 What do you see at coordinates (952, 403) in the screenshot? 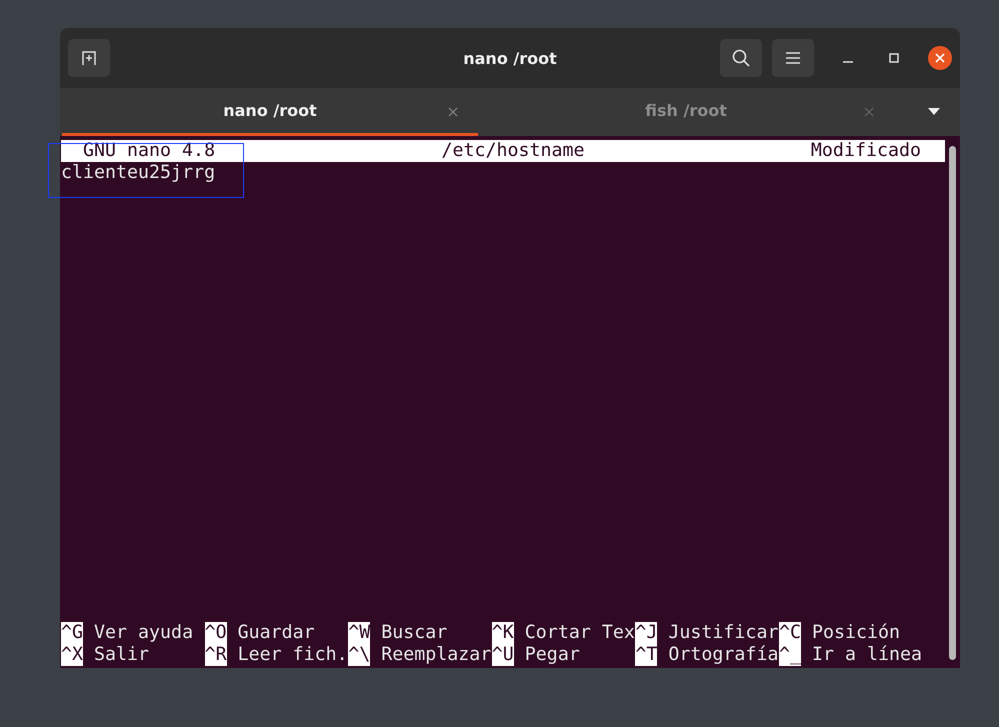
I see `scrollbar-thumb` at bounding box center [952, 403].